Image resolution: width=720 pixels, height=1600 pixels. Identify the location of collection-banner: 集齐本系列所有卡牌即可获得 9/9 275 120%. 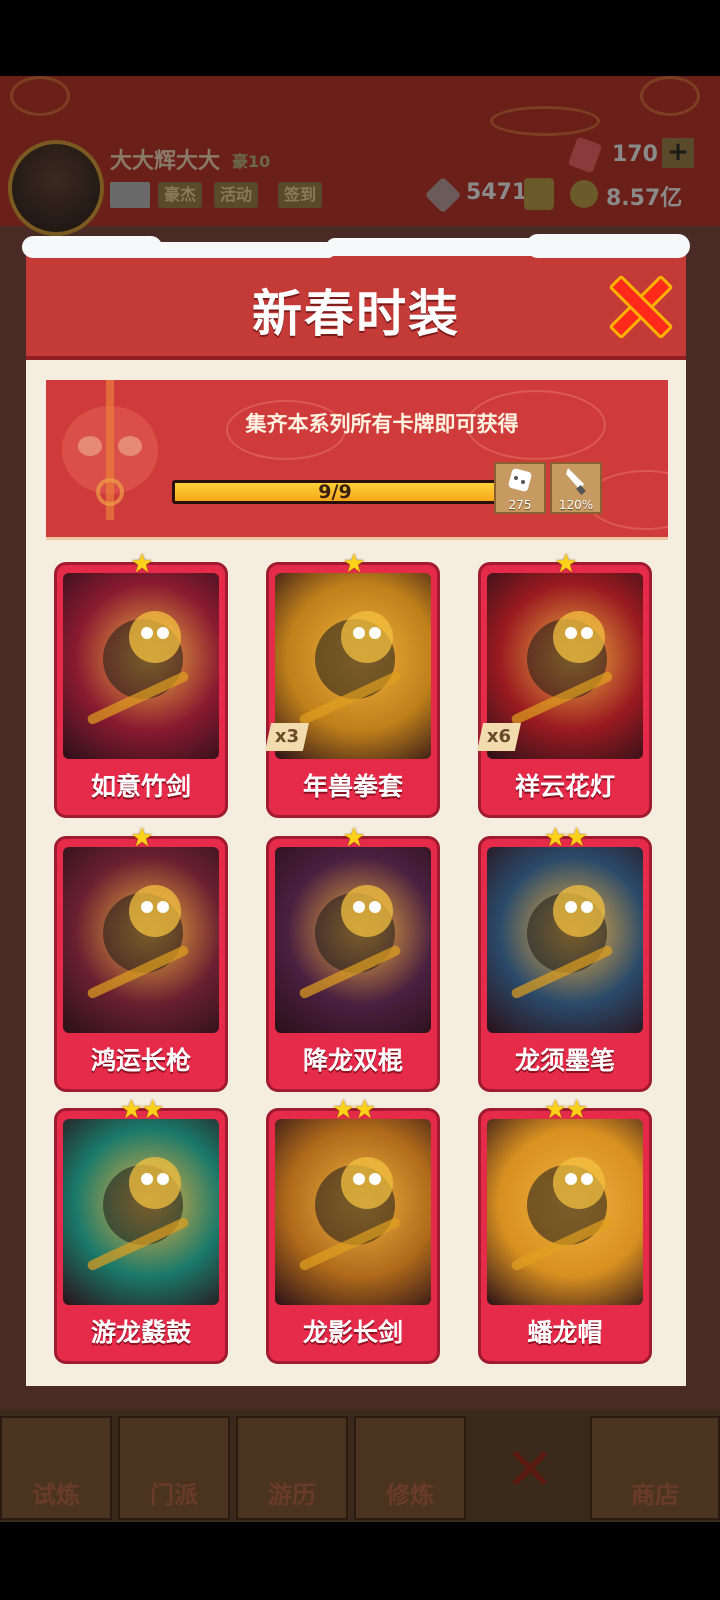
(357, 460).